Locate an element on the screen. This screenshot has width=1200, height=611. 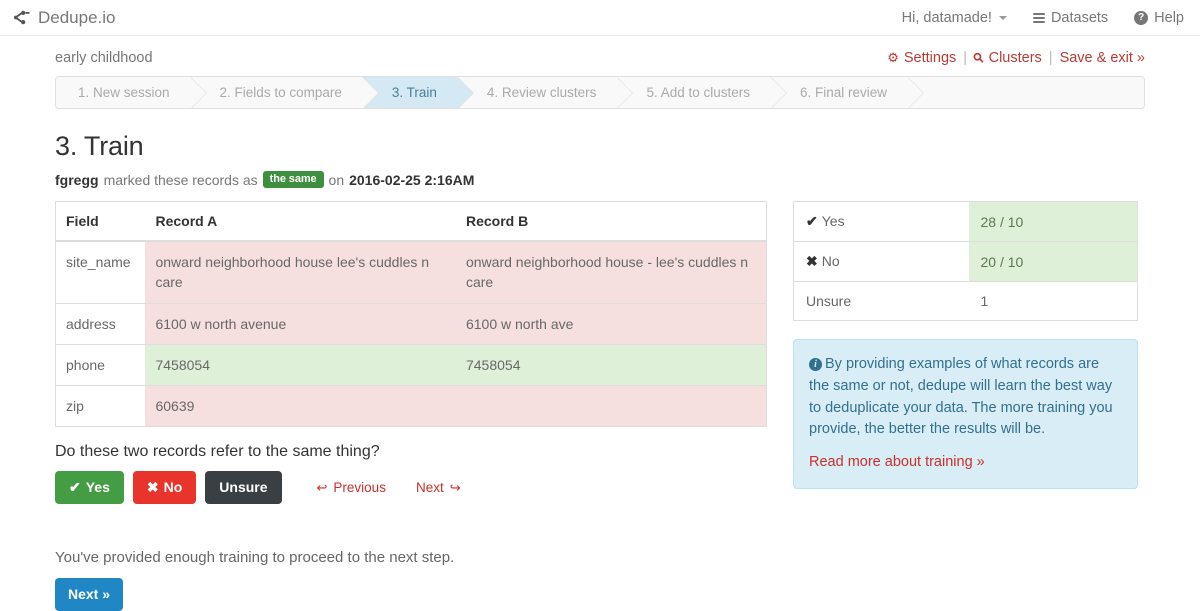
step-3-label: 3. Train is located at coordinates (414, 92).